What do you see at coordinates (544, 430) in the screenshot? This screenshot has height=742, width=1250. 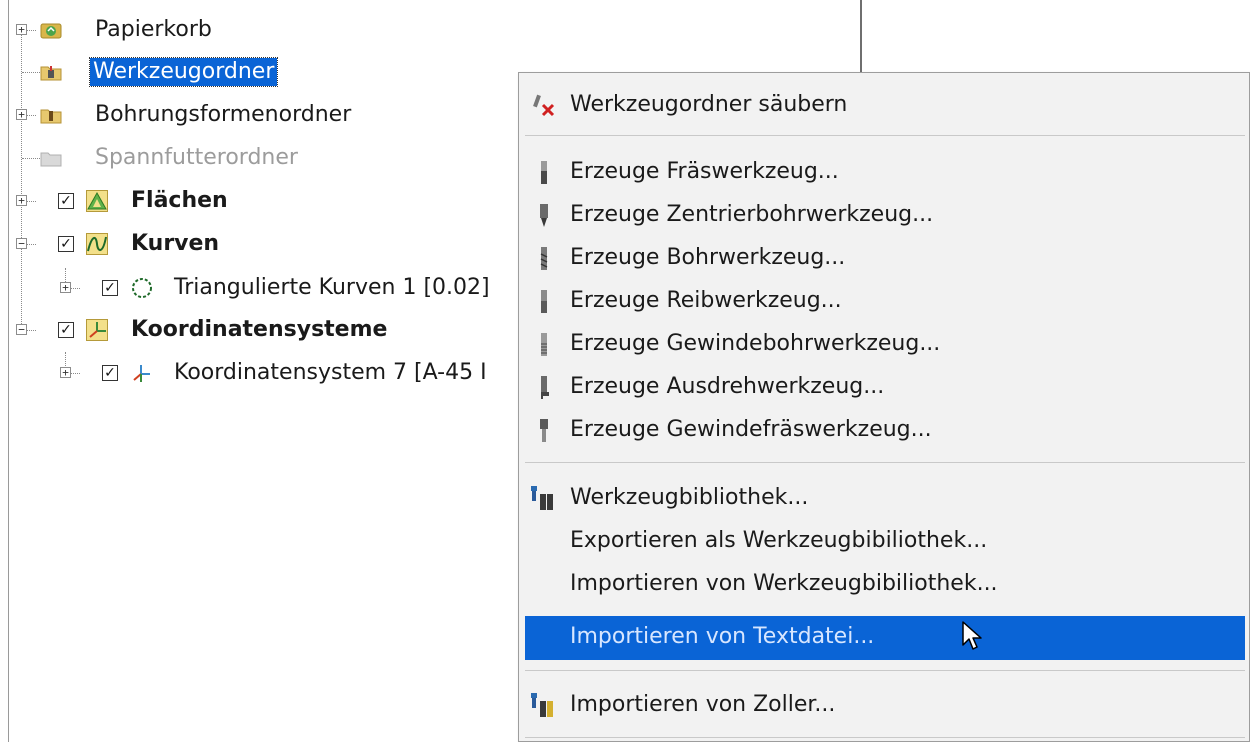 I see `thread-mill-icon` at bounding box center [544, 430].